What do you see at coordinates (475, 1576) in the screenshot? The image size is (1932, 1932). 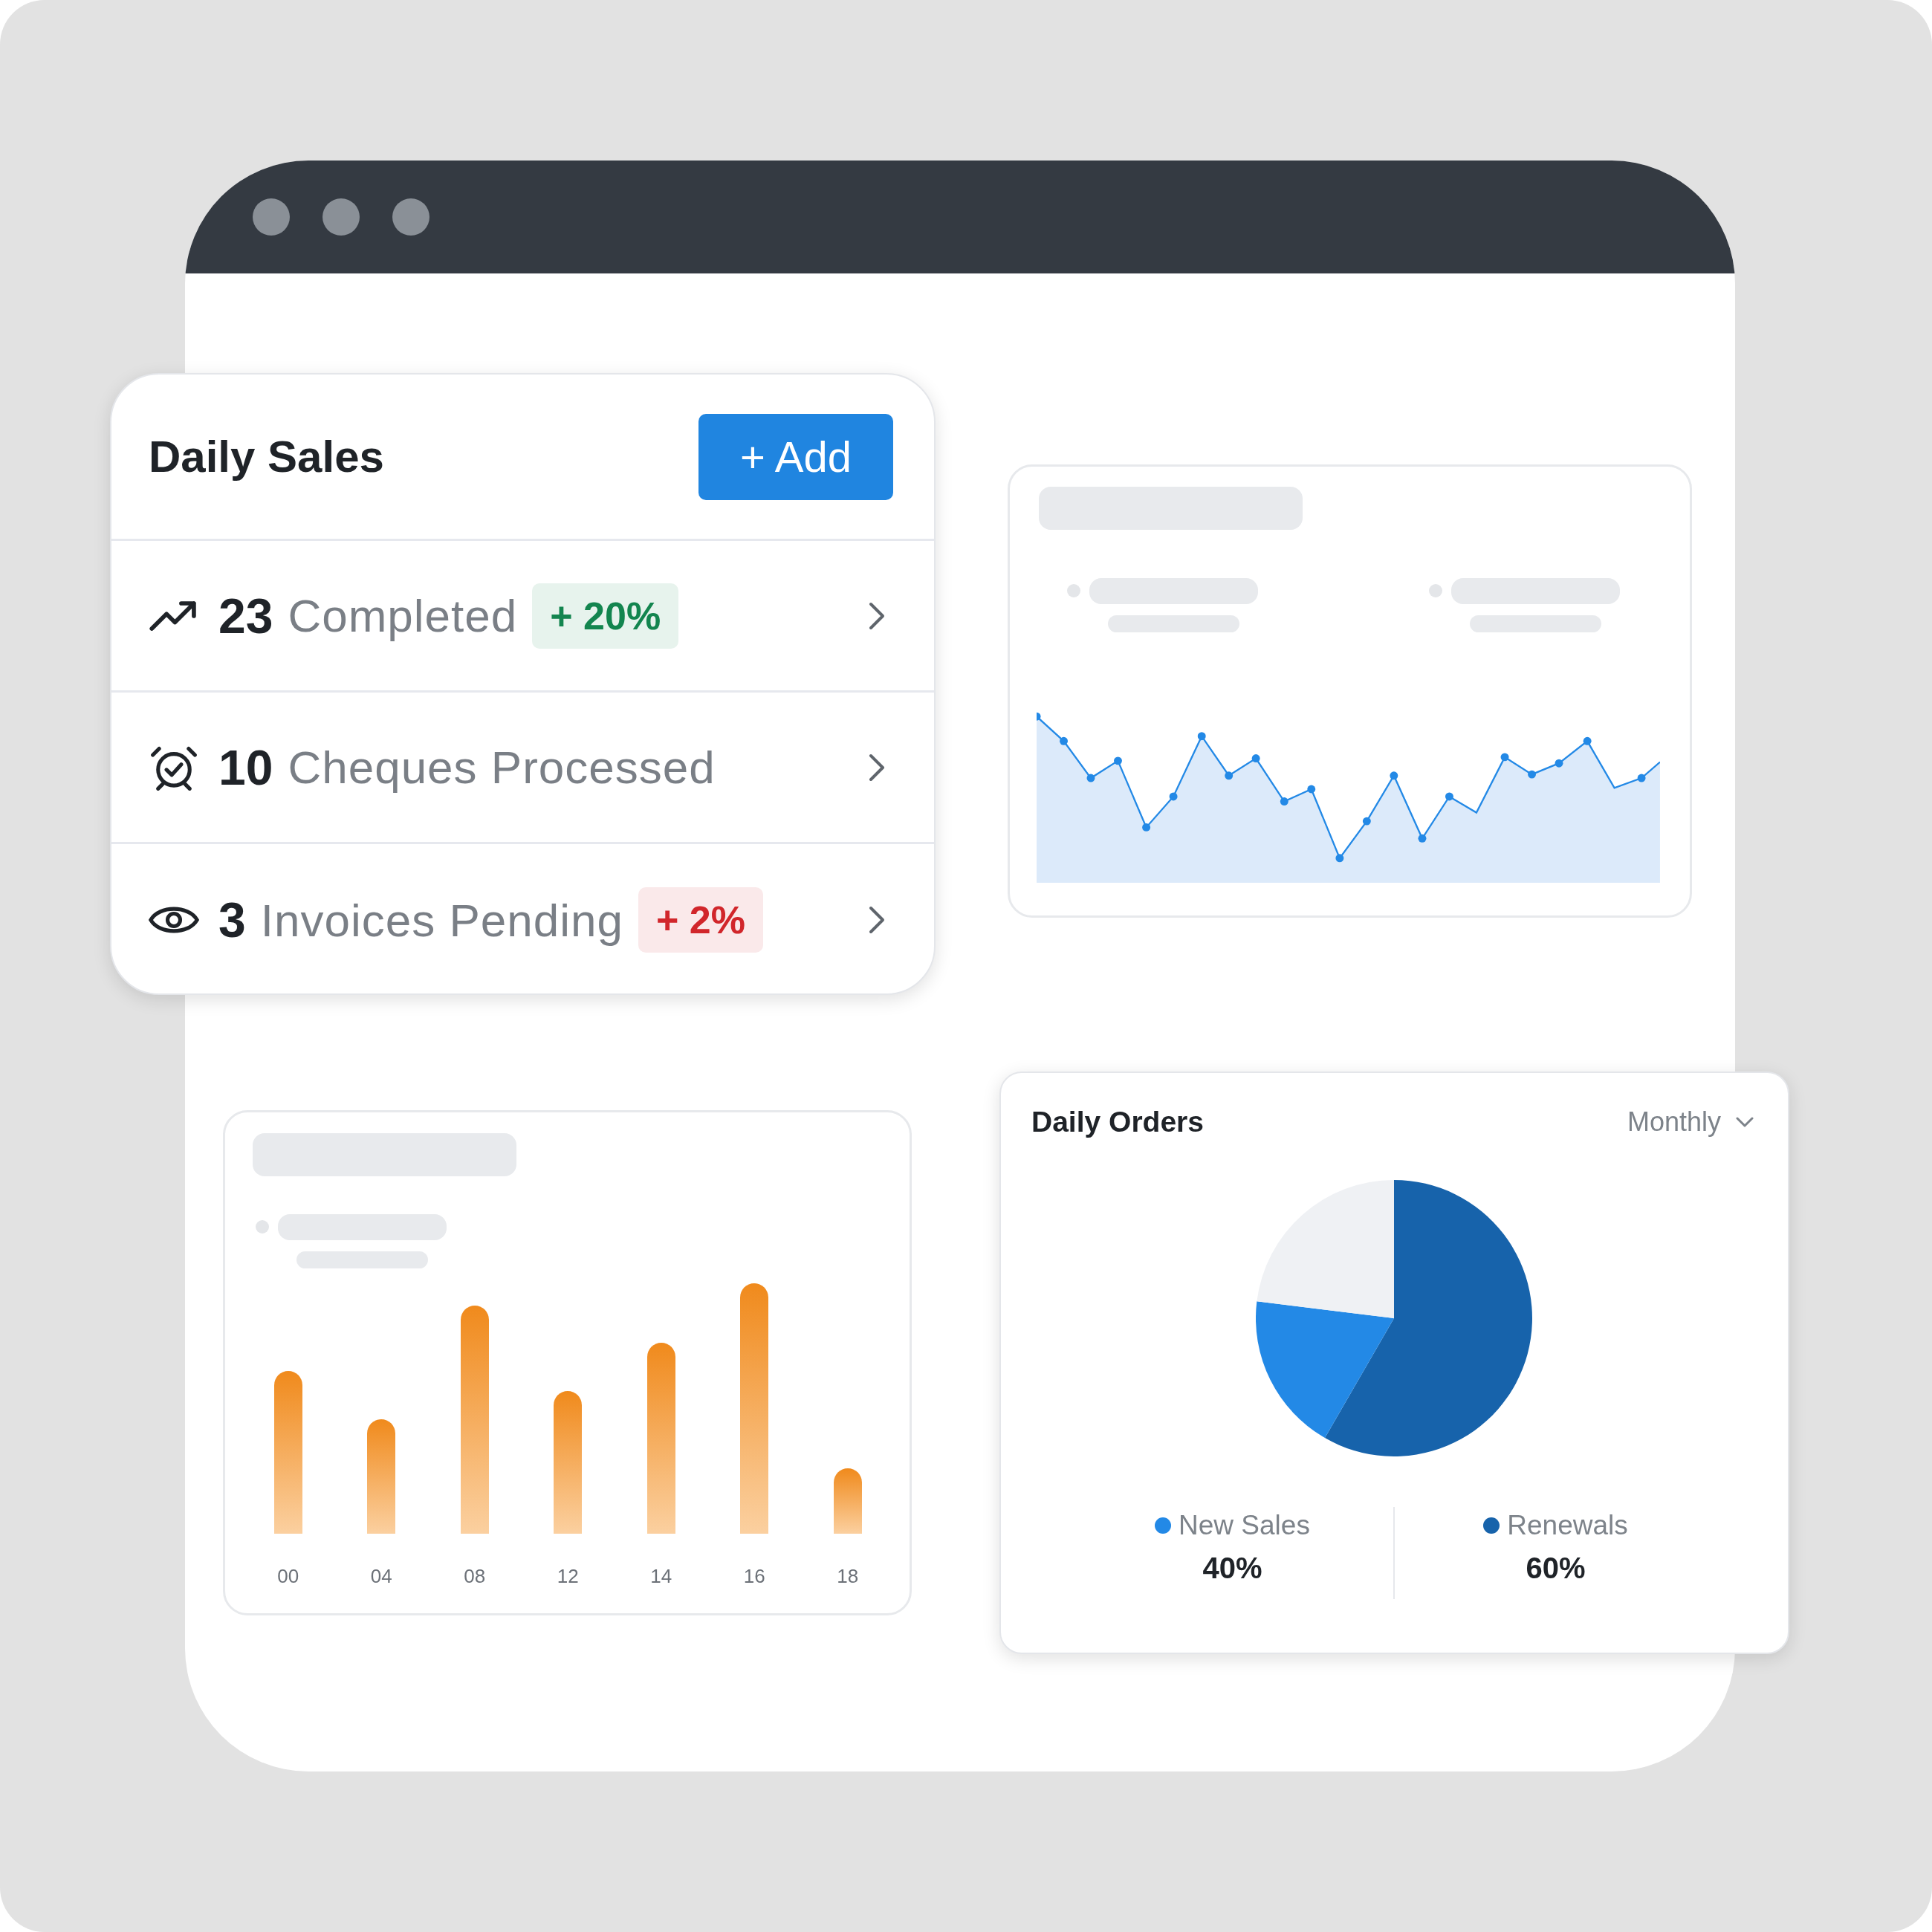 I see `axis-label: 08` at bounding box center [475, 1576].